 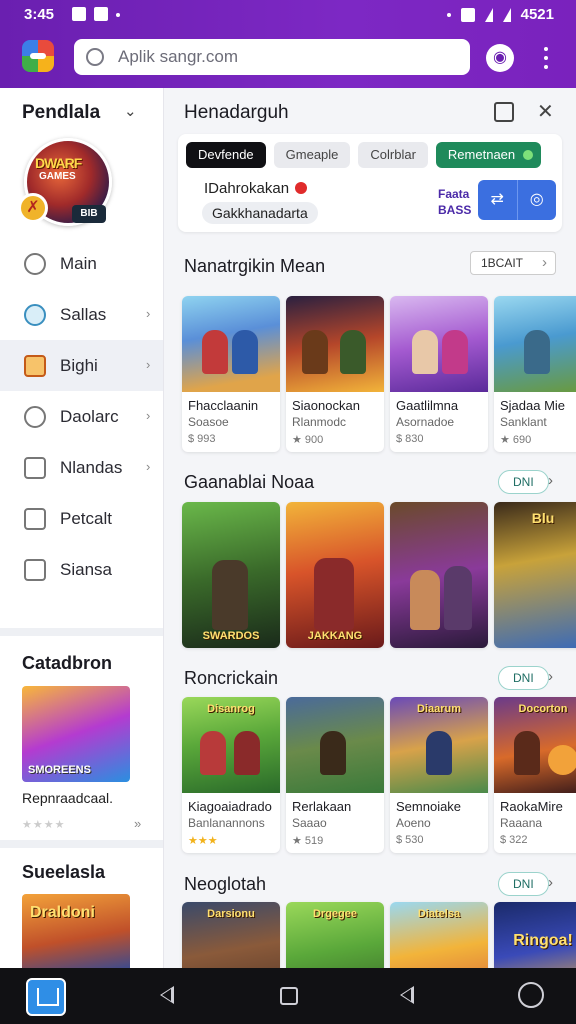 What do you see at coordinates (46, 997) in the screenshot?
I see `home-app-icon` at bounding box center [46, 997].